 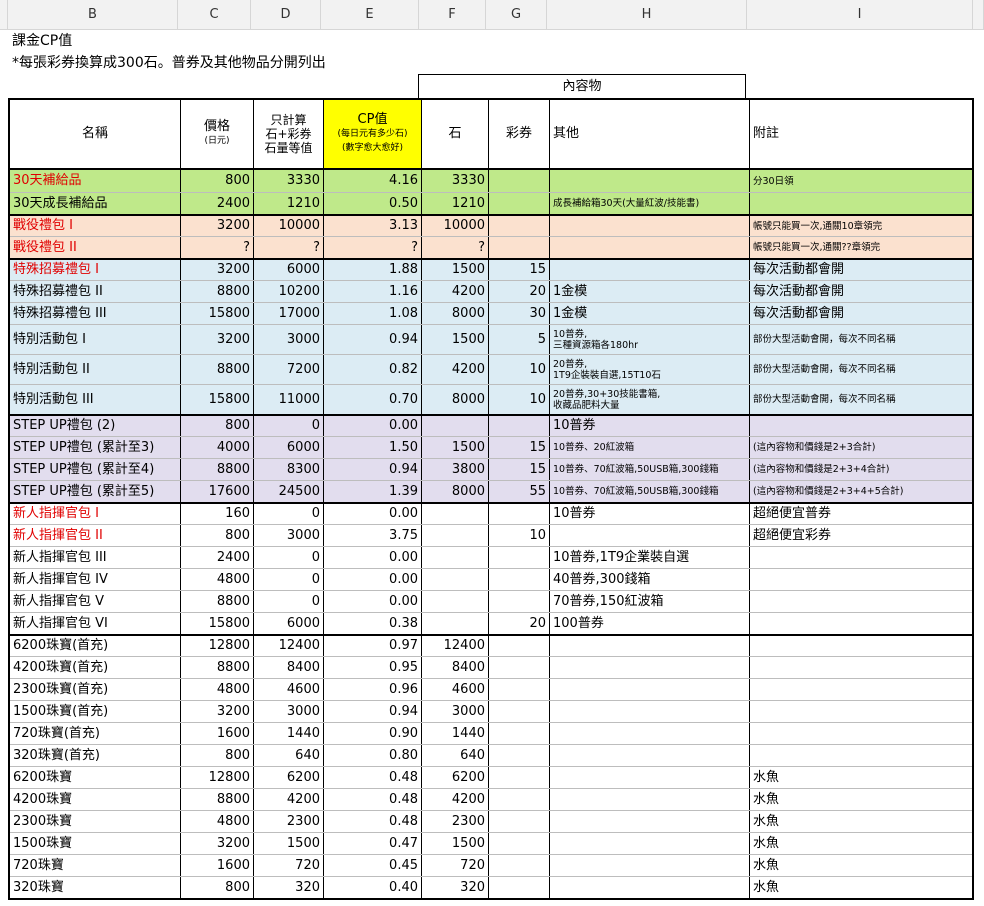 I want to click on cell-name: 特殊招募禮包 I, so click(x=95, y=270).